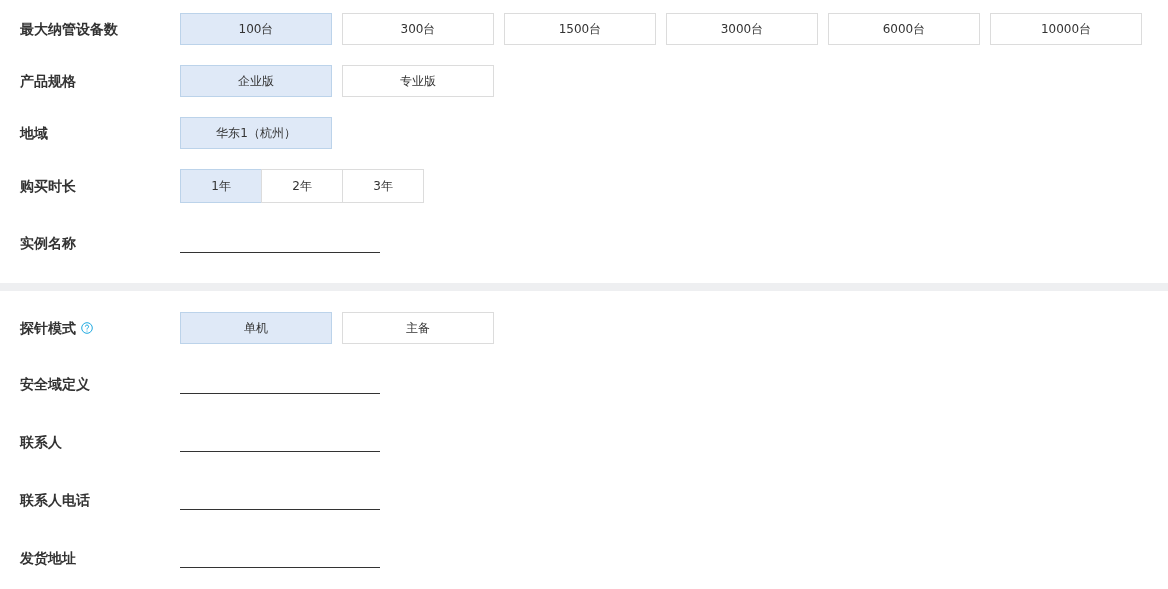  What do you see at coordinates (418, 328) in the screenshot?
I see `option-button: 主备` at bounding box center [418, 328].